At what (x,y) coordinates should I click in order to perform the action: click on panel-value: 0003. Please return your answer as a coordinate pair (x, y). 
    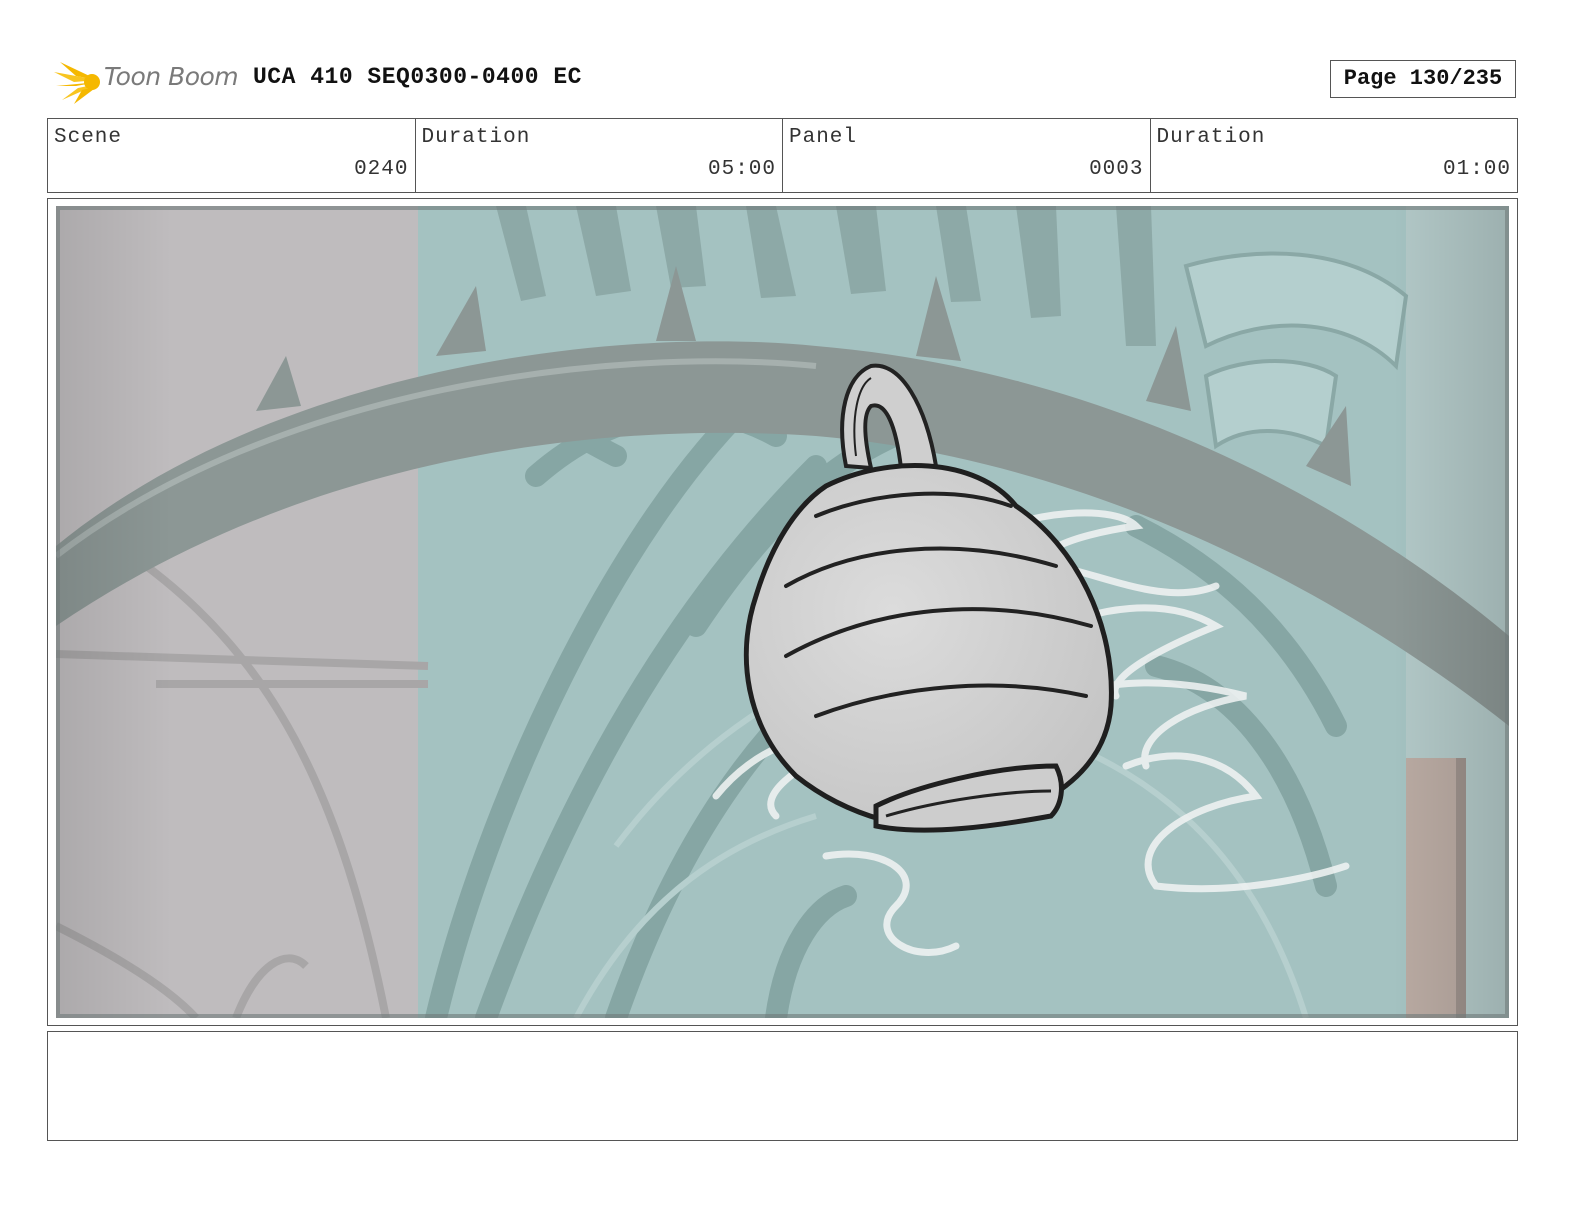
    Looking at the image, I should click on (1116, 169).